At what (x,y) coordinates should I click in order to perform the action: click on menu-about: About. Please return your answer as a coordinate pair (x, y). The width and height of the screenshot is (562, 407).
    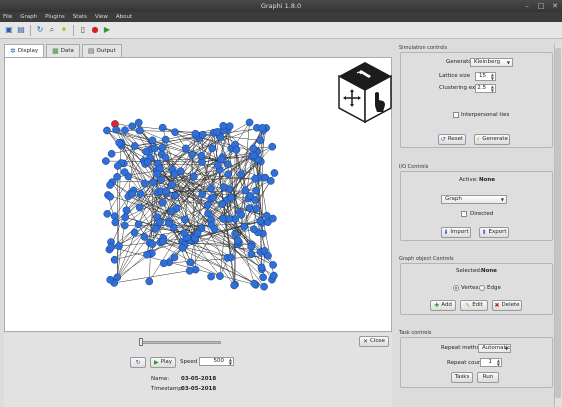
    Looking at the image, I should click on (124, 17).